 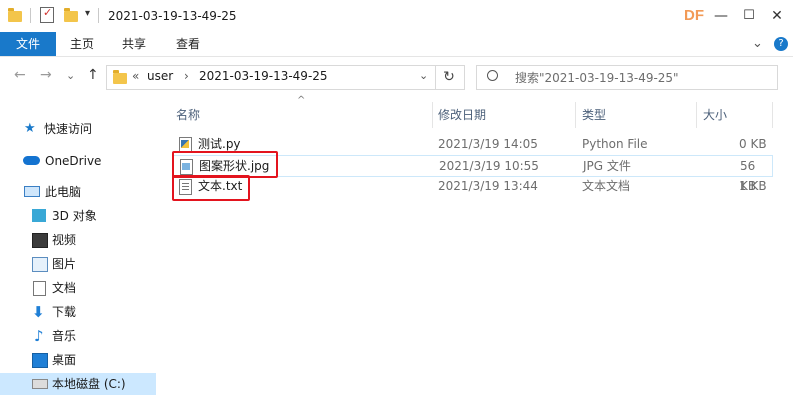 What do you see at coordinates (777, 16) in the screenshot?
I see `close-button: ✕` at bounding box center [777, 16].